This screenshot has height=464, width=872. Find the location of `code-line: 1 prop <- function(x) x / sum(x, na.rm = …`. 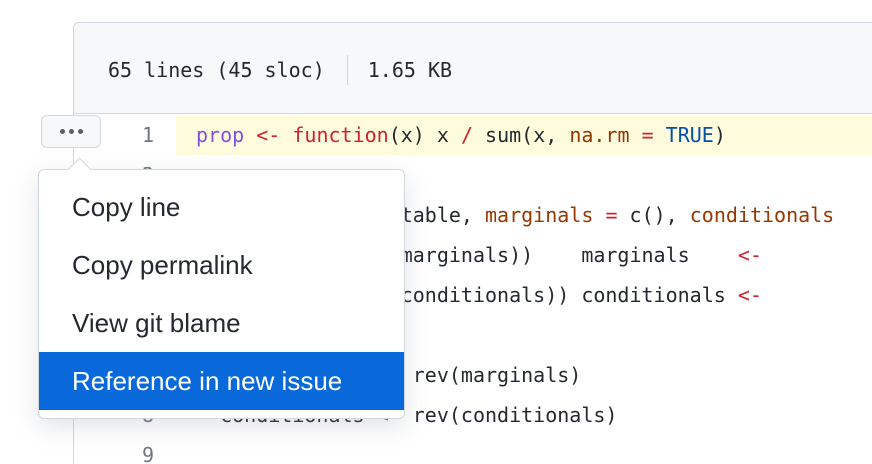

code-line: 1 prop <- function(x) x / sum(x, na.rm = … is located at coordinates (473, 135).